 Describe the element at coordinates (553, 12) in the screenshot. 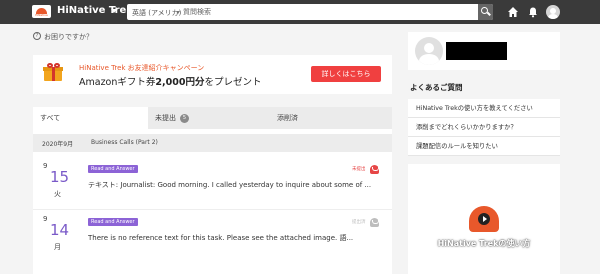

I see `user-avatar` at that location.